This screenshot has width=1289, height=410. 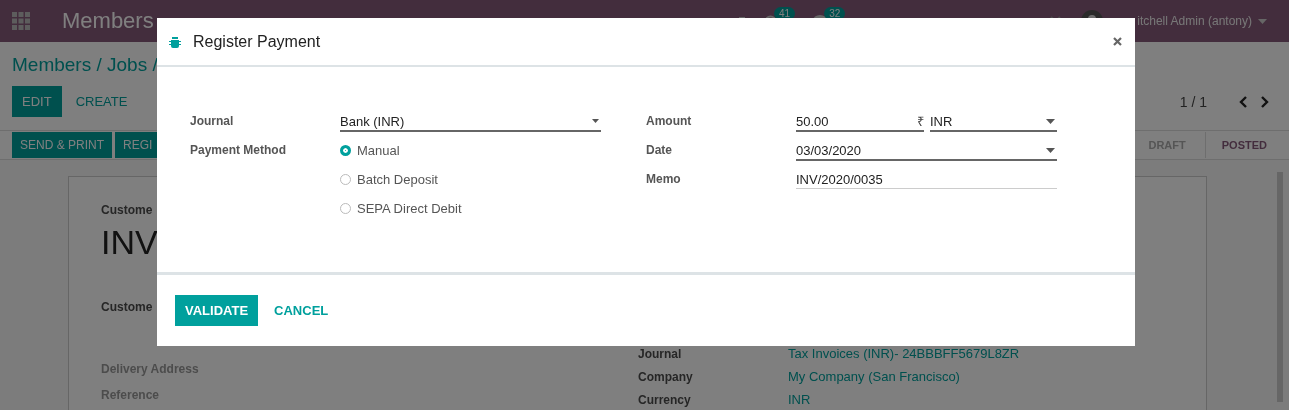 What do you see at coordinates (669, 121) in the screenshot?
I see `field-label: Amount` at bounding box center [669, 121].